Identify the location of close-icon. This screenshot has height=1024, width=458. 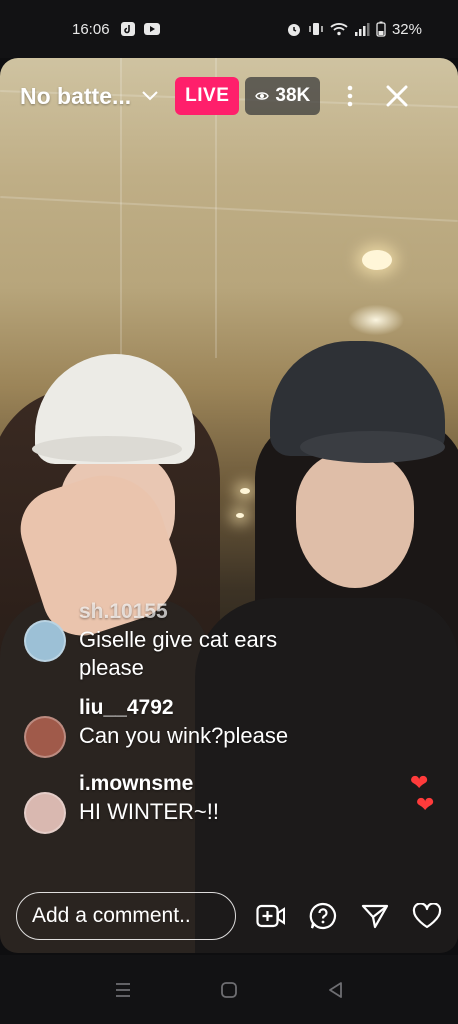
(397, 96).